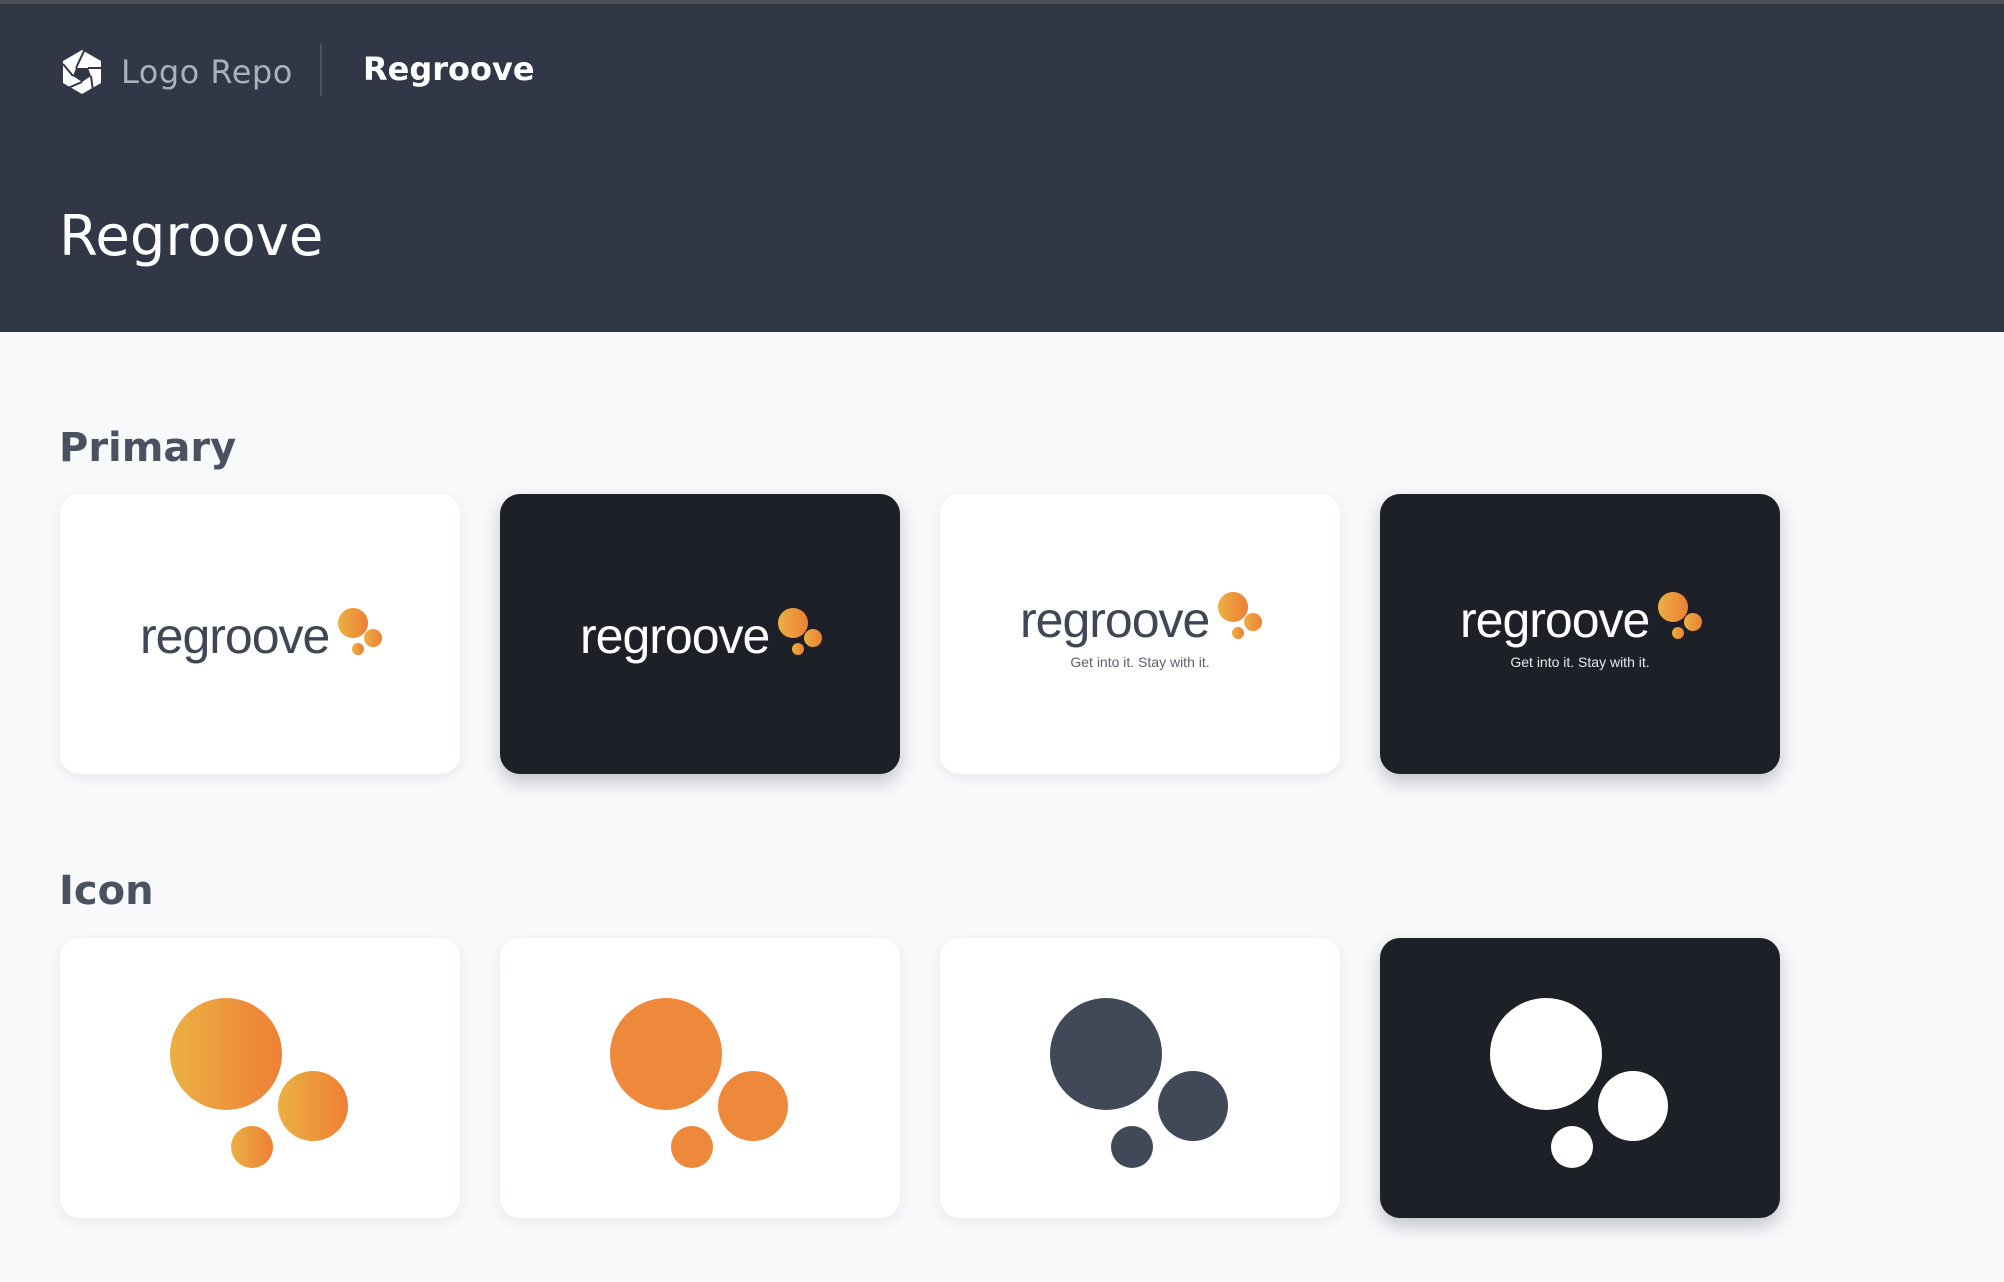 This screenshot has width=2004, height=1282. I want to click on logo-card-primary-dark: regroove, so click(700, 634).